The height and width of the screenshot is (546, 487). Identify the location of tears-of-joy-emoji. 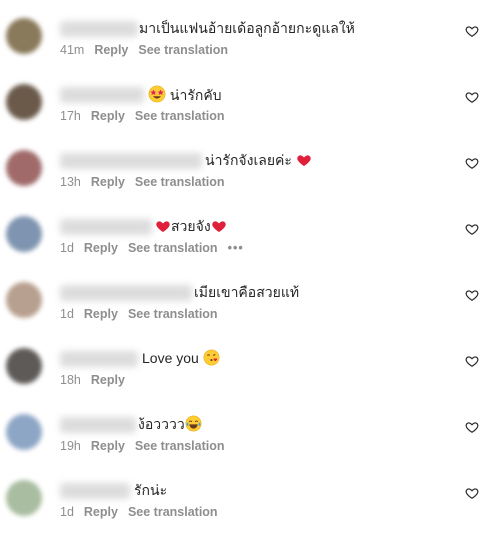
(193, 423).